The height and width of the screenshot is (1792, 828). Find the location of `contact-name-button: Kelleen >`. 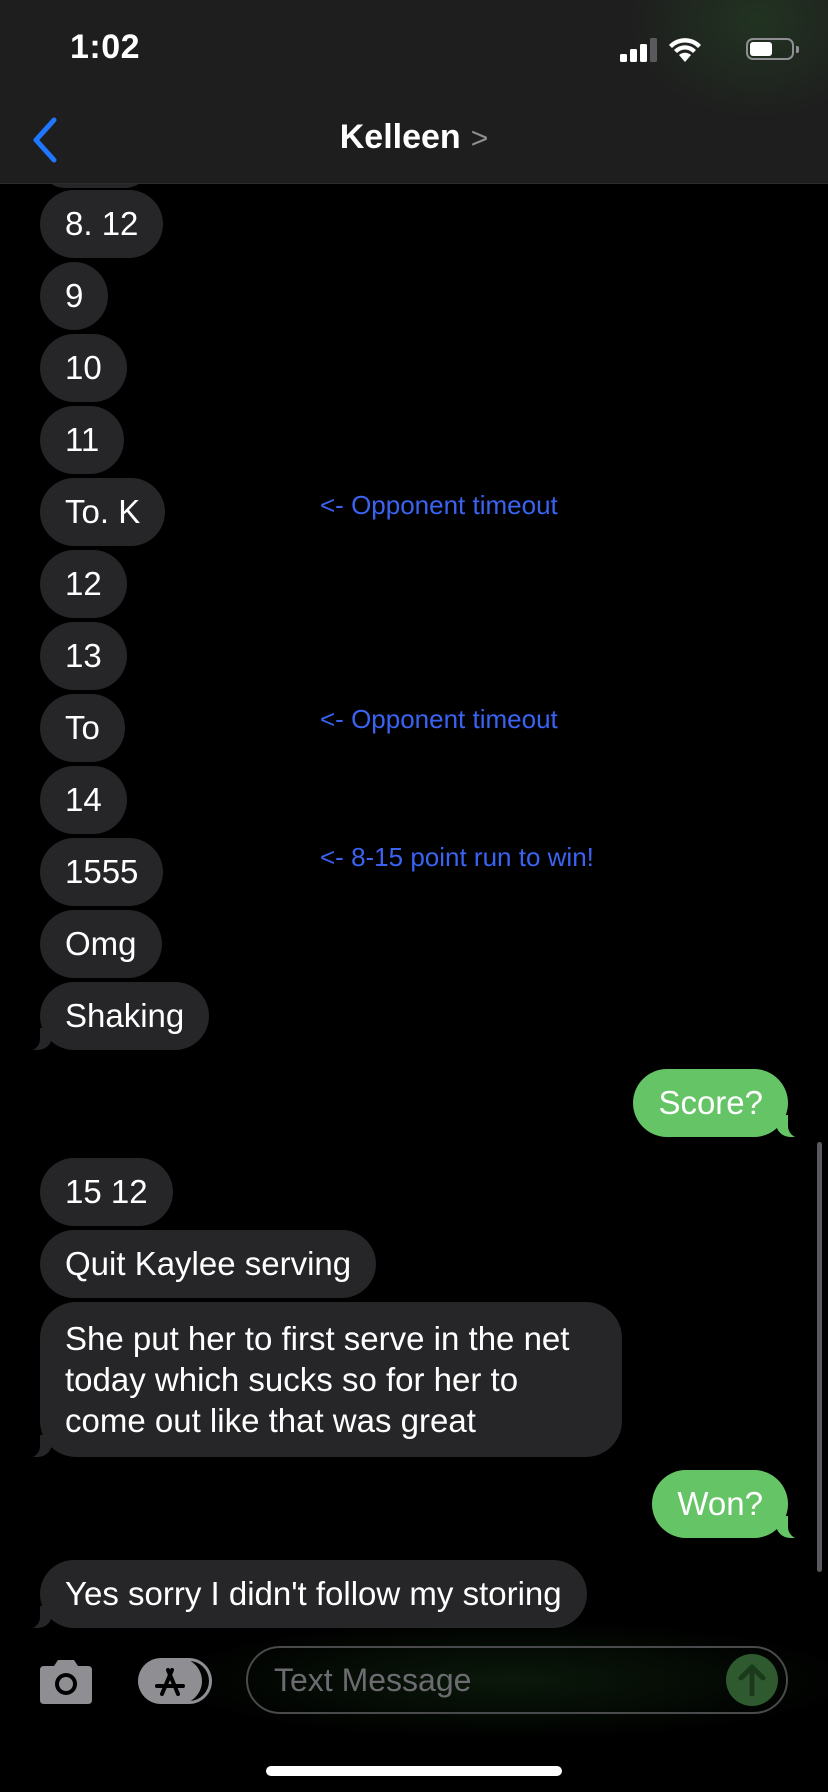

contact-name-button: Kelleen > is located at coordinates (414, 137).